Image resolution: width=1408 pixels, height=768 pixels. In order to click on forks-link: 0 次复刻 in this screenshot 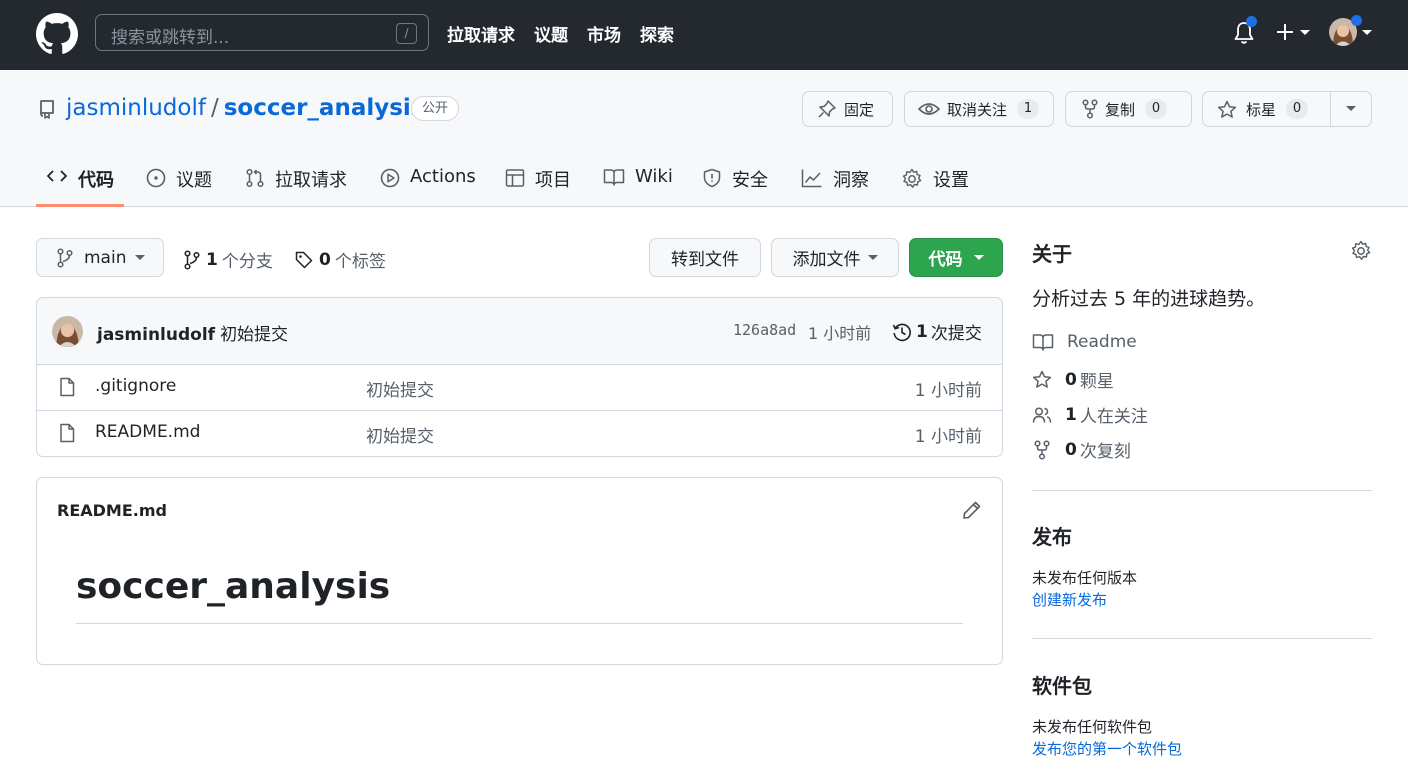, I will do `click(1081, 449)`.